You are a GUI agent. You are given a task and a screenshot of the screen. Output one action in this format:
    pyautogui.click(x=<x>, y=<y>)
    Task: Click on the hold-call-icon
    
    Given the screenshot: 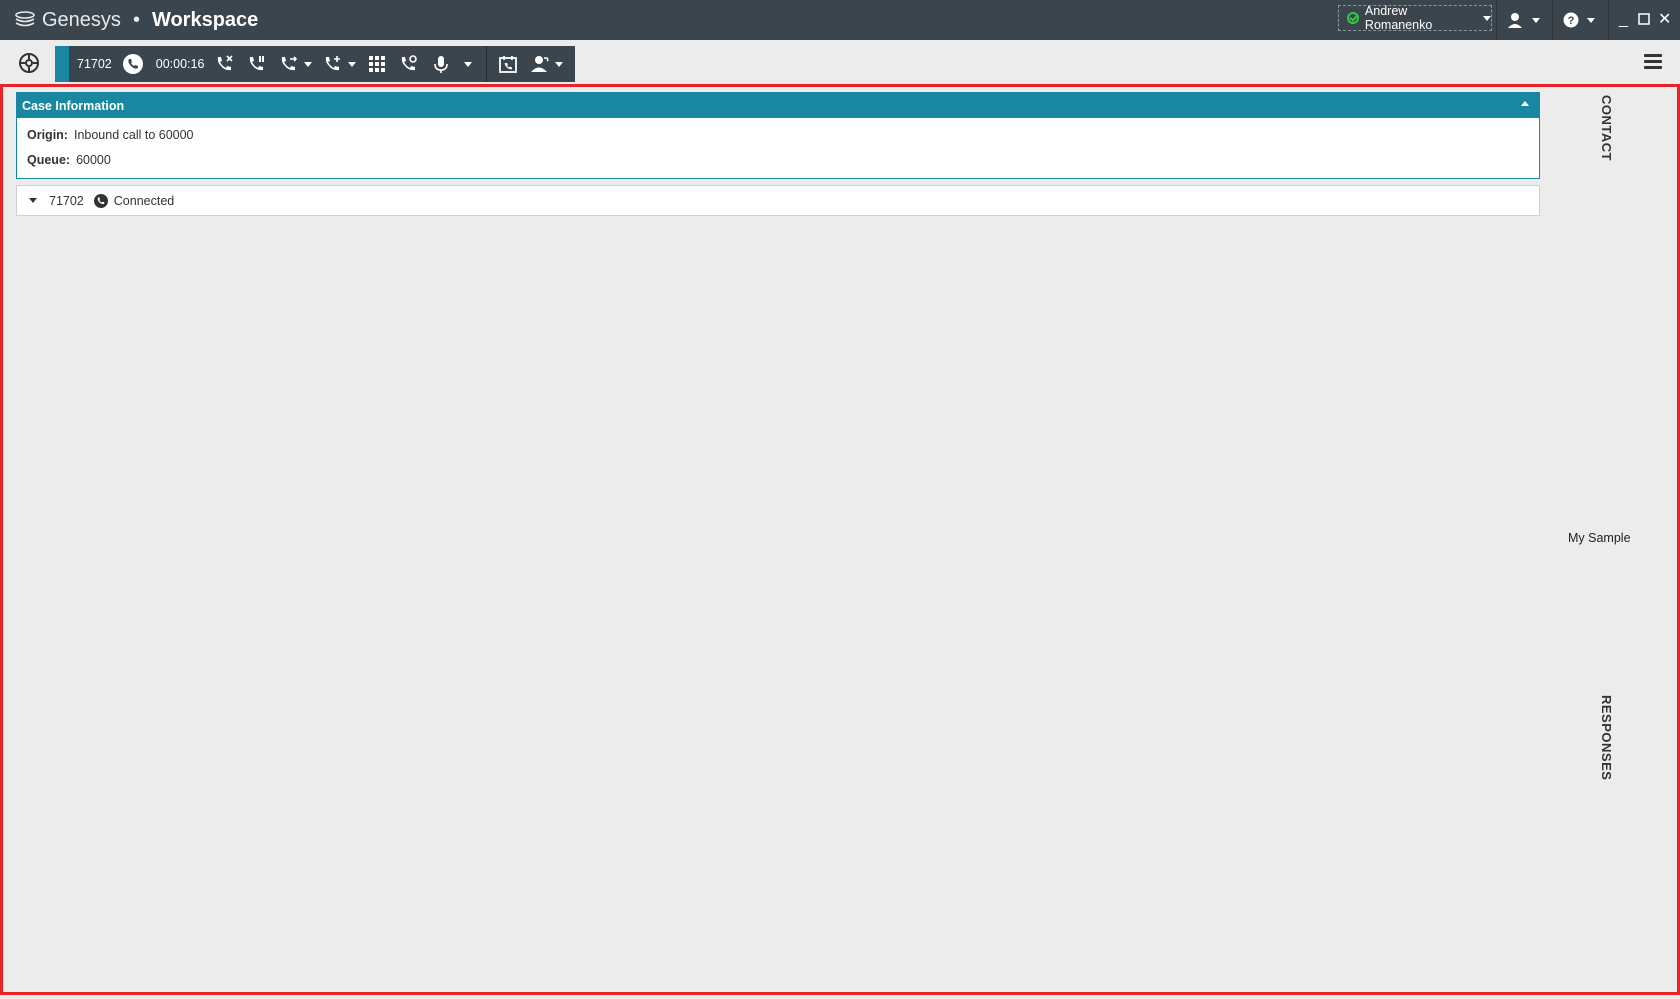 What is the action you would take?
    pyautogui.click(x=257, y=64)
    